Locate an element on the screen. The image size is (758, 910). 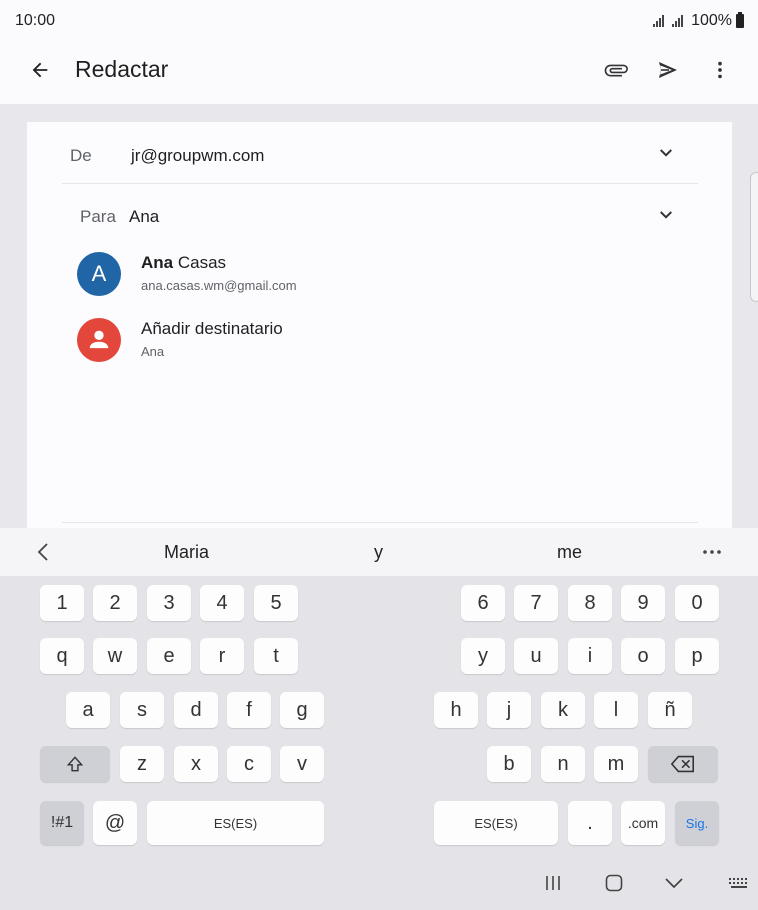
keyboard-switch-button is located at coordinates (739, 883).